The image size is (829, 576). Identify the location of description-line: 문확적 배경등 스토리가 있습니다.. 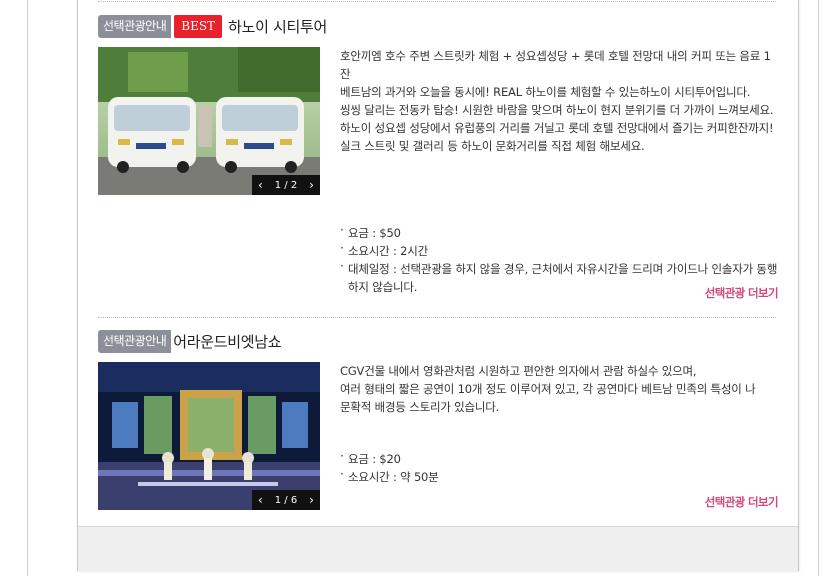
(420, 407).